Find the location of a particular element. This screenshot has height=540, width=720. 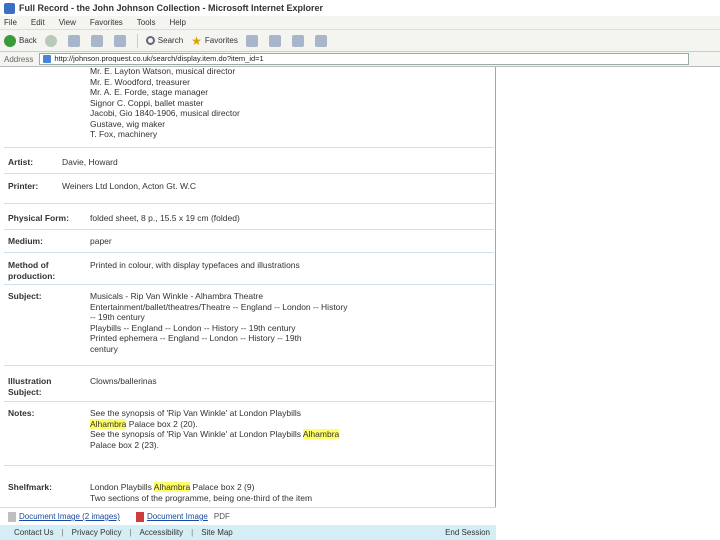

mail-button is located at coordinates (276, 40).